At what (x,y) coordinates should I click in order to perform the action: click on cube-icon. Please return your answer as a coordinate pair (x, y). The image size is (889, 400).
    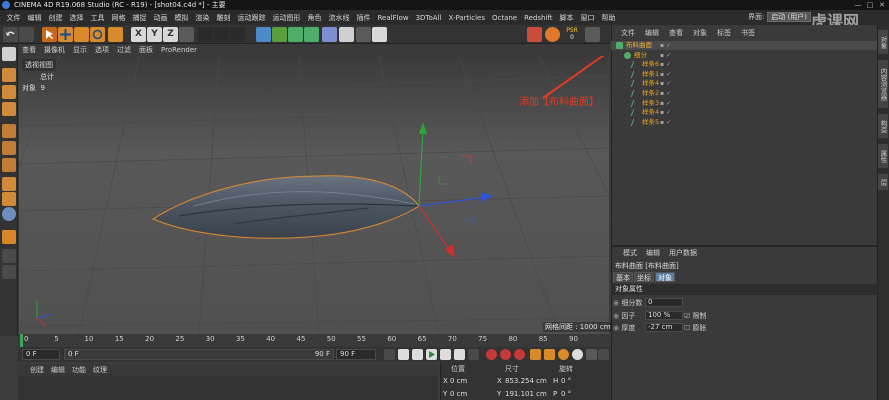
    Looking at the image, I should click on (263, 34).